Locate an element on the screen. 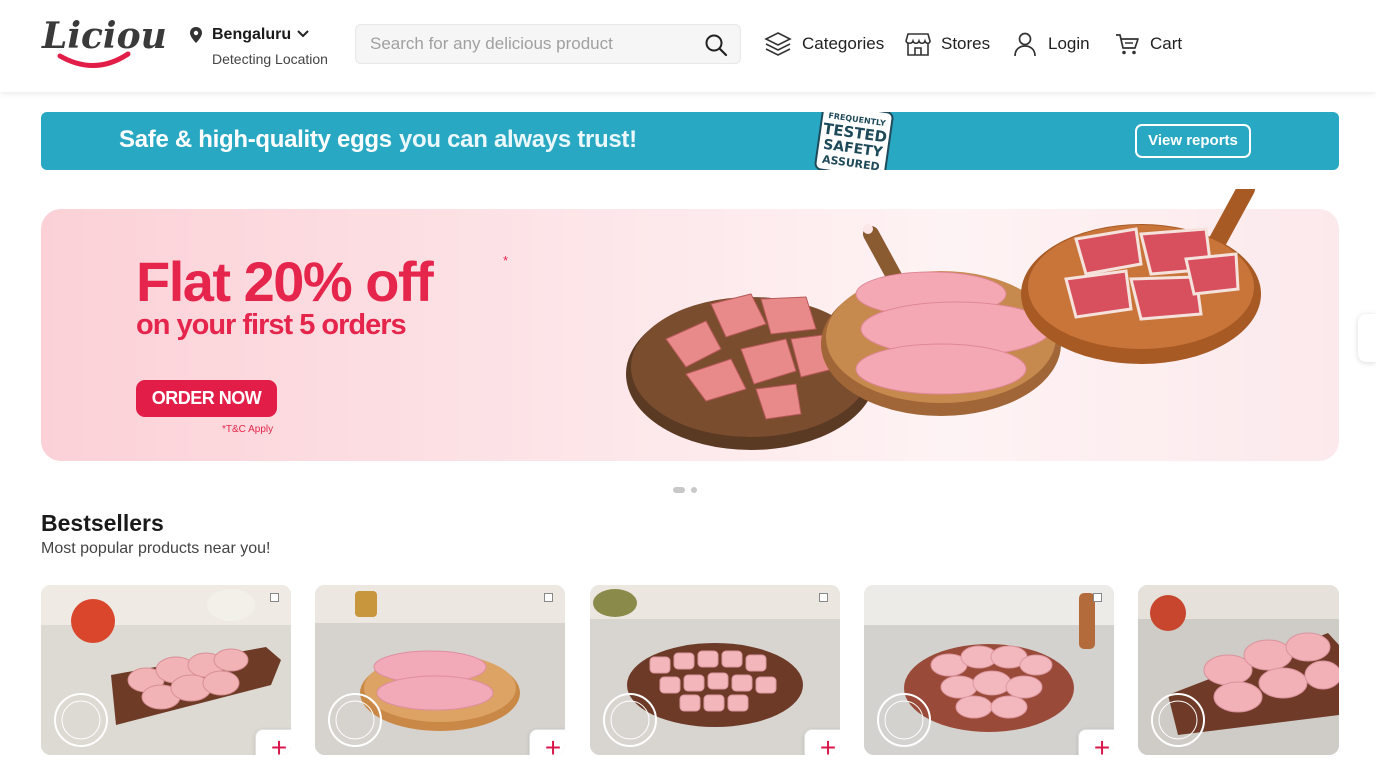  nav-cart: Cart is located at coordinates (1148, 44).